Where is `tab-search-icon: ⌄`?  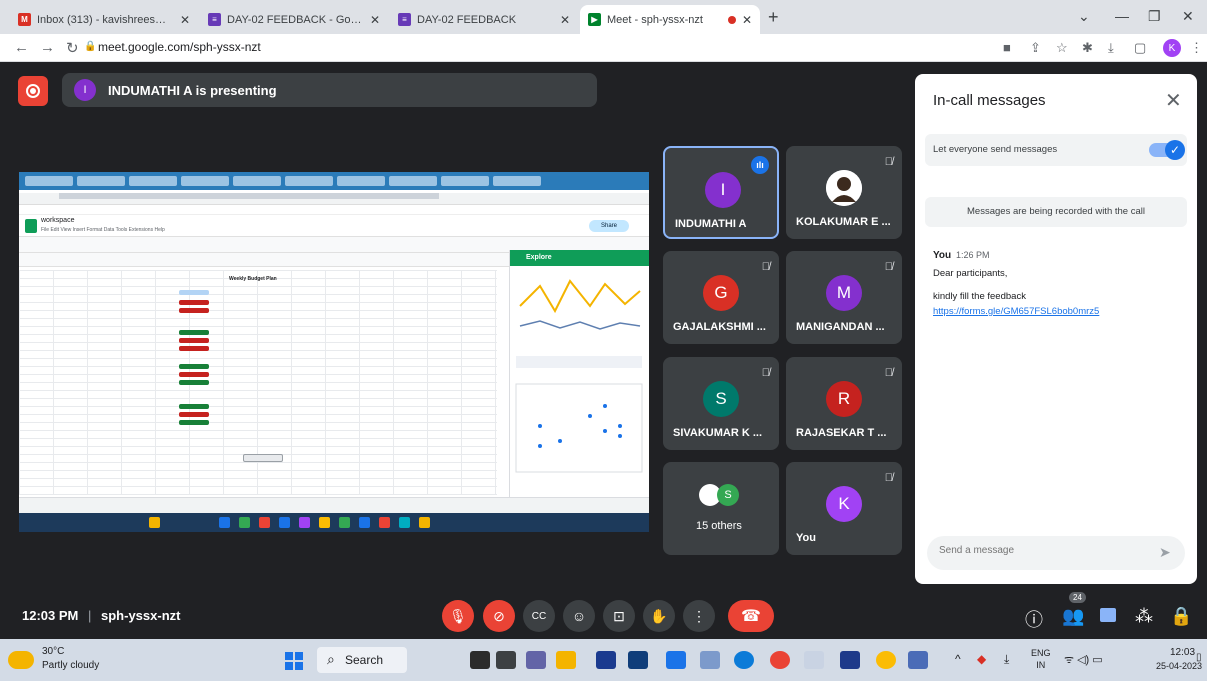 tab-search-icon: ⌄ is located at coordinates (1084, 16).